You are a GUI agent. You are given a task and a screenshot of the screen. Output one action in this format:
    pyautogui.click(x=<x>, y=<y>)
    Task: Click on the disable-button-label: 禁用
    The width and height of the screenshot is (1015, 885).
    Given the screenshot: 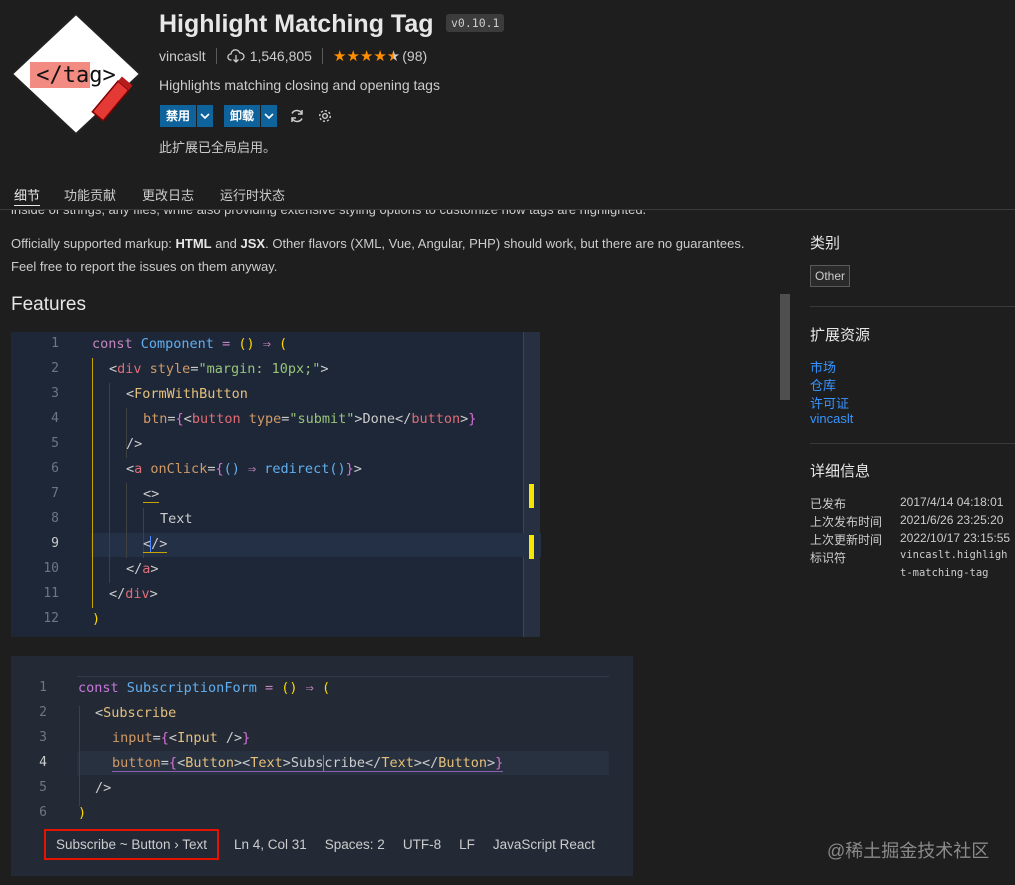 What is the action you would take?
    pyautogui.click(x=178, y=116)
    